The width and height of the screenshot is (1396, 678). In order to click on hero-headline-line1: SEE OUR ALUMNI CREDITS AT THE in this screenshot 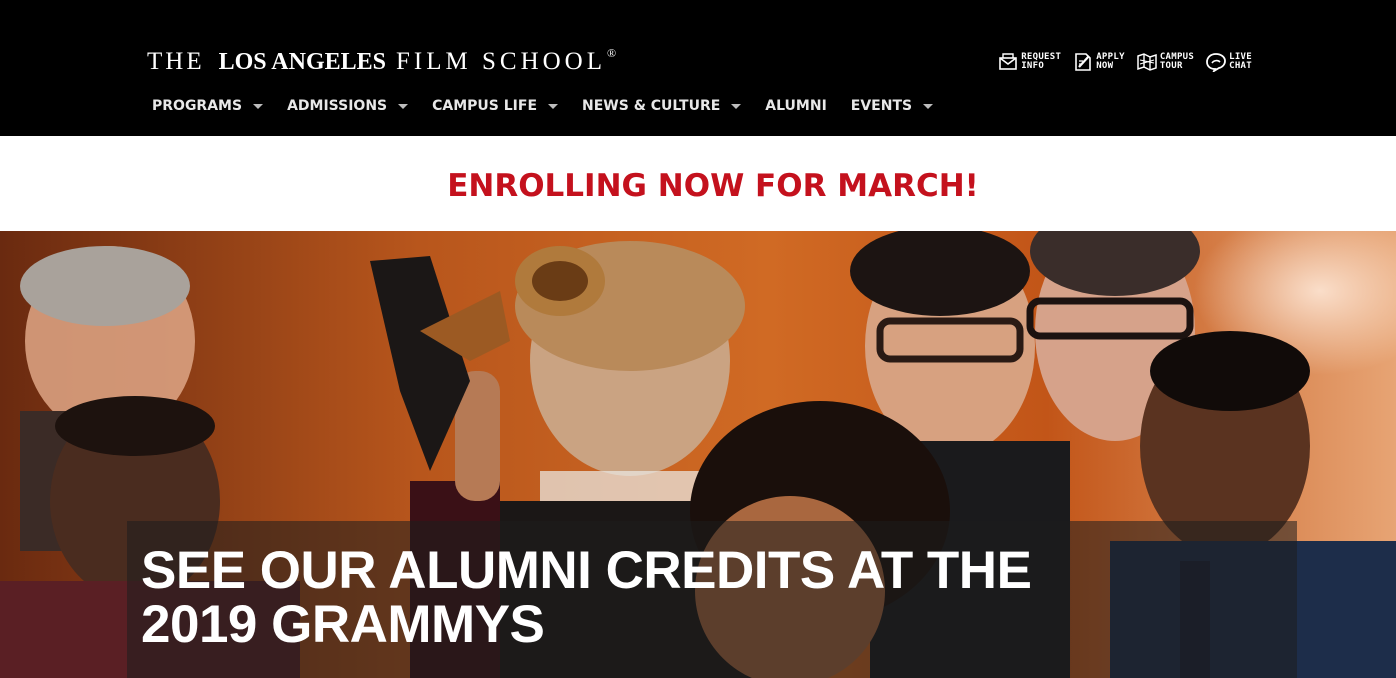, I will do `click(586, 570)`.